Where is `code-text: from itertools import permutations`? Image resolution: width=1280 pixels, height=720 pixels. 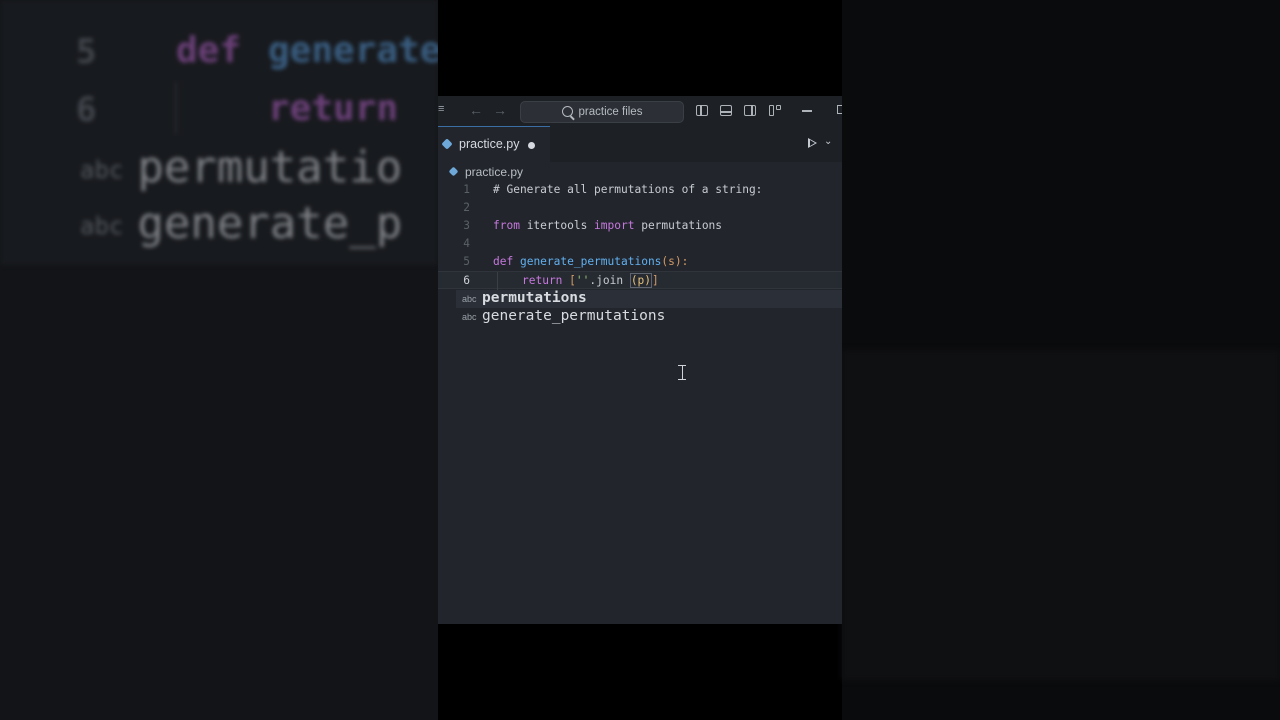 code-text: from itertools import permutations is located at coordinates (607, 225).